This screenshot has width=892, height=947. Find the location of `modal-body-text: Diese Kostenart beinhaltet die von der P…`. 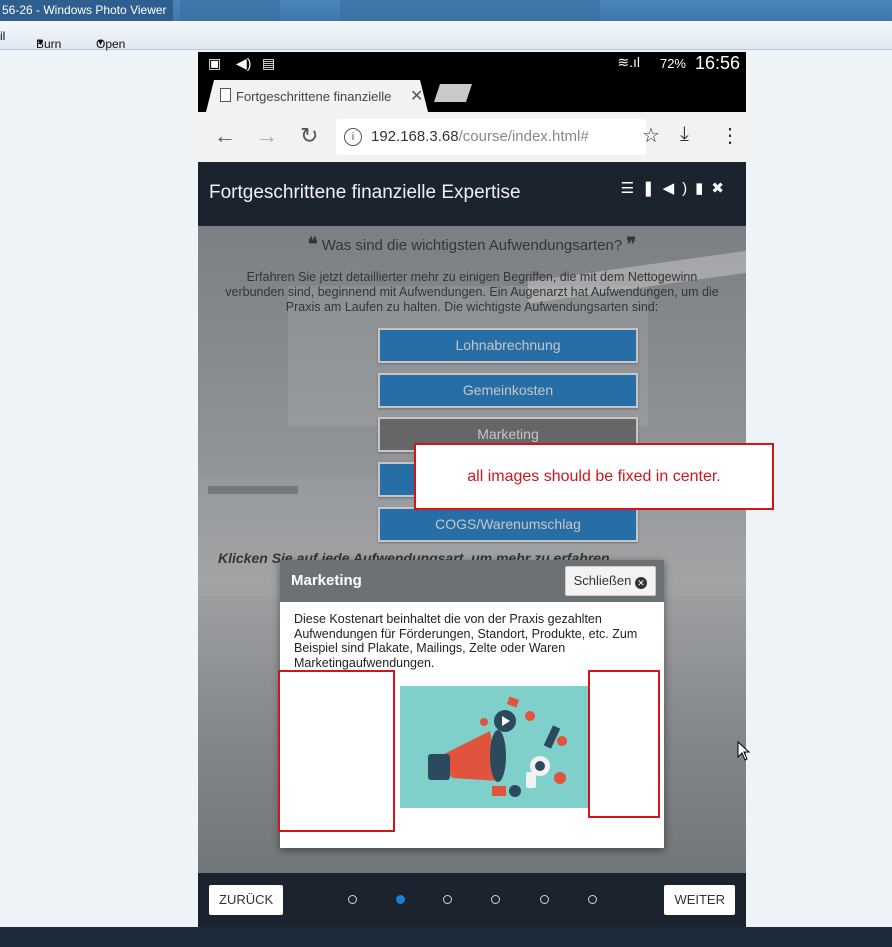

modal-body-text: Diese Kostenart beinhaltet die von der P… is located at coordinates (466, 641).